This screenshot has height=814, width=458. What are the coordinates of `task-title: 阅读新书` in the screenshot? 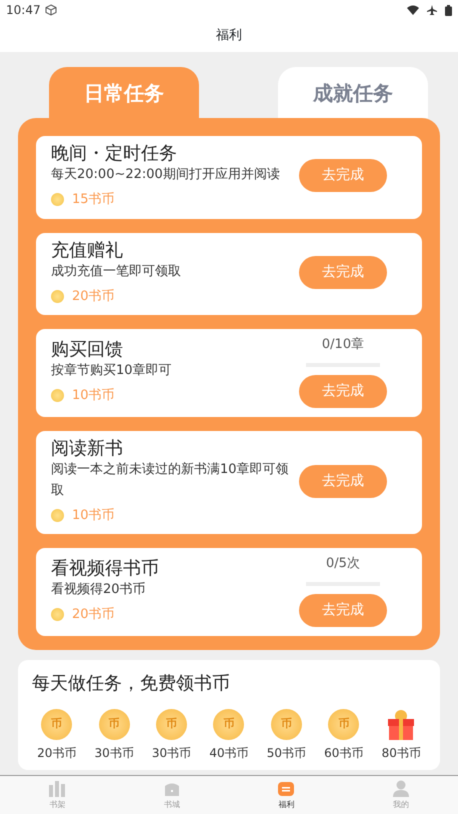 It's located at (87, 448).